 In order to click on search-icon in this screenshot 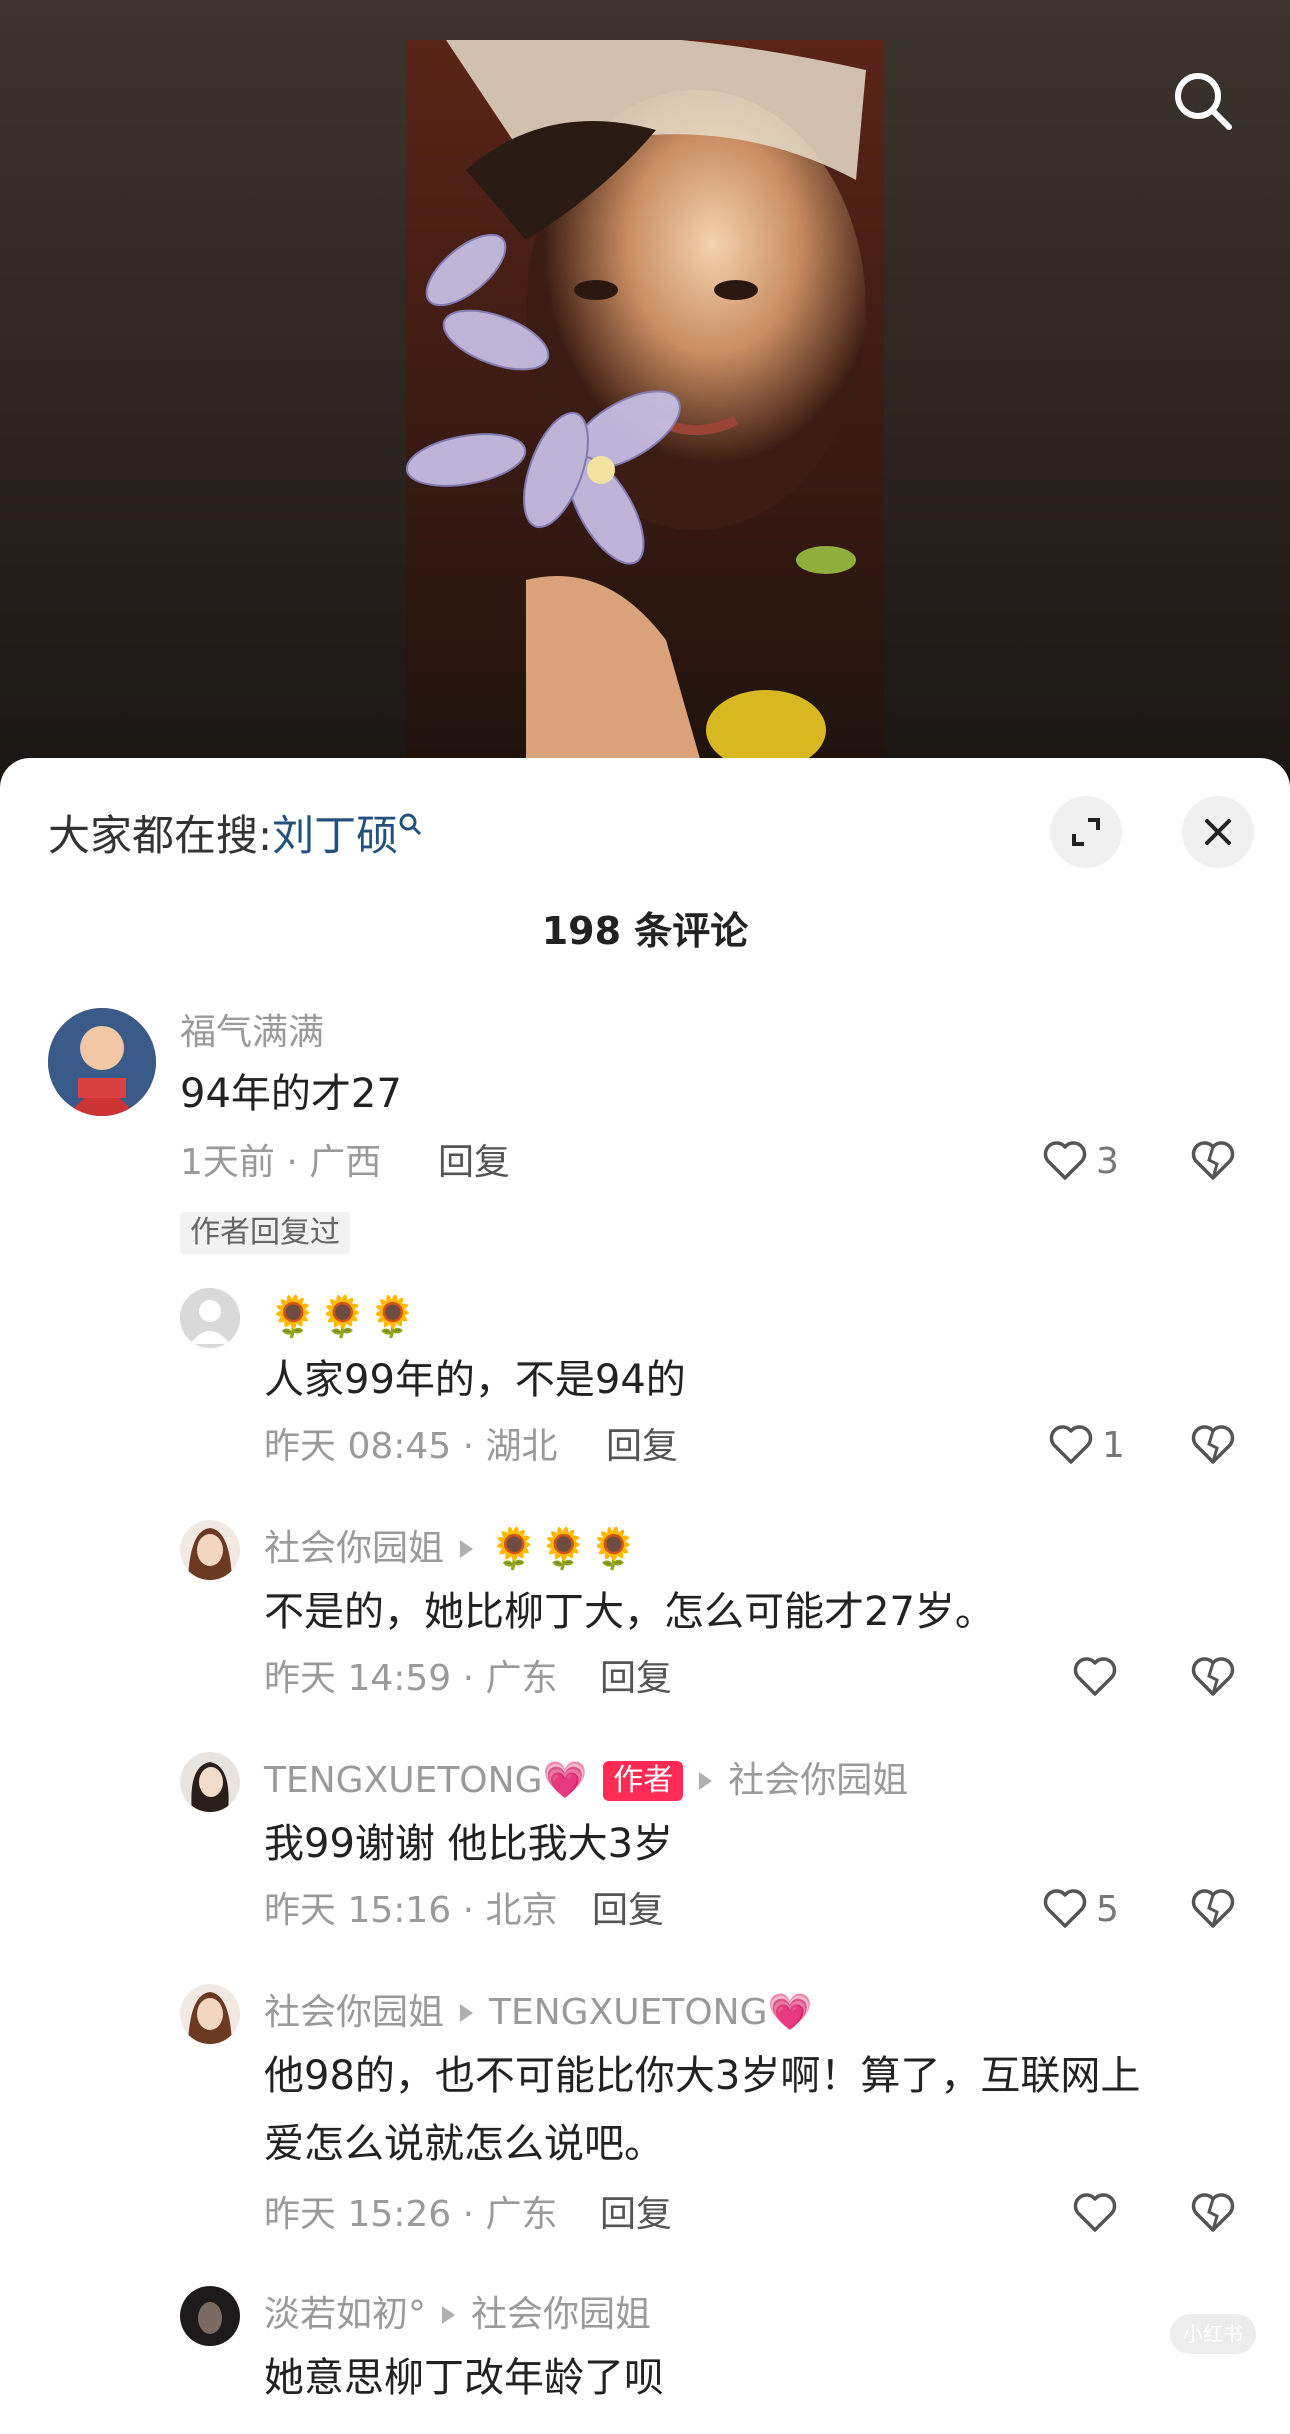, I will do `click(1203, 101)`.